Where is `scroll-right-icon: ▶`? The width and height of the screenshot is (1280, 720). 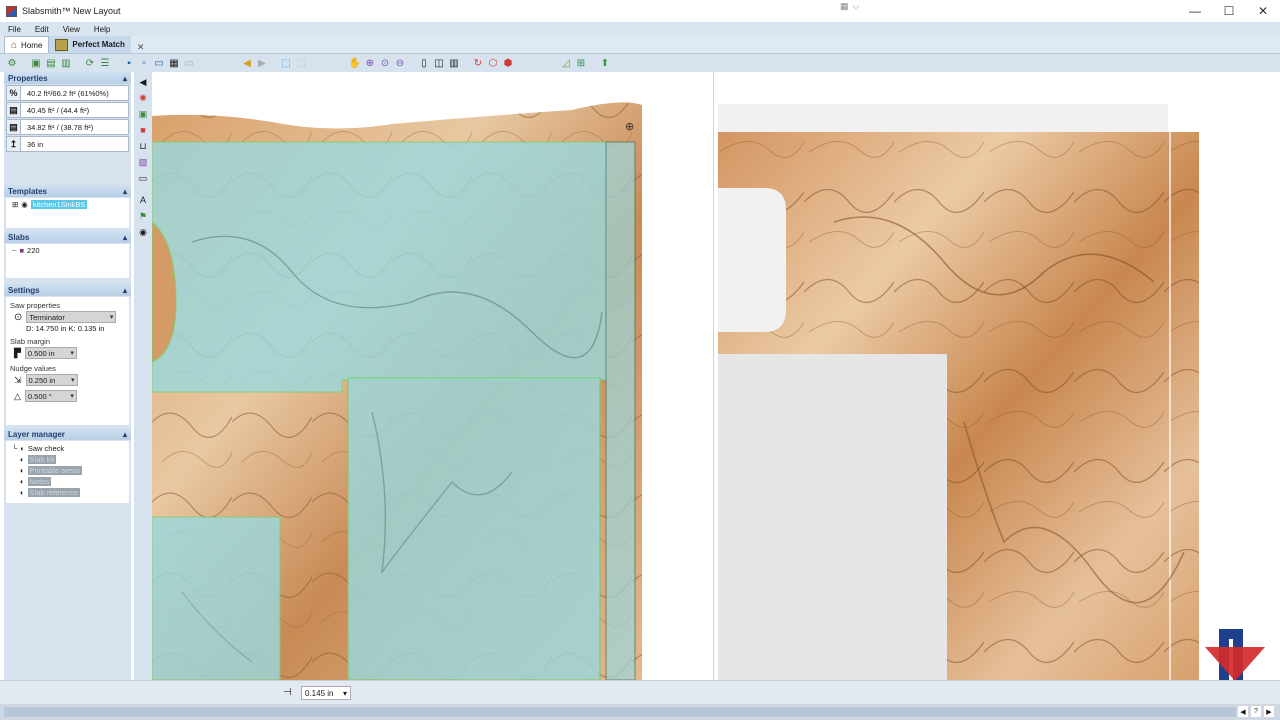 scroll-right-icon: ▶ is located at coordinates (1269, 711).